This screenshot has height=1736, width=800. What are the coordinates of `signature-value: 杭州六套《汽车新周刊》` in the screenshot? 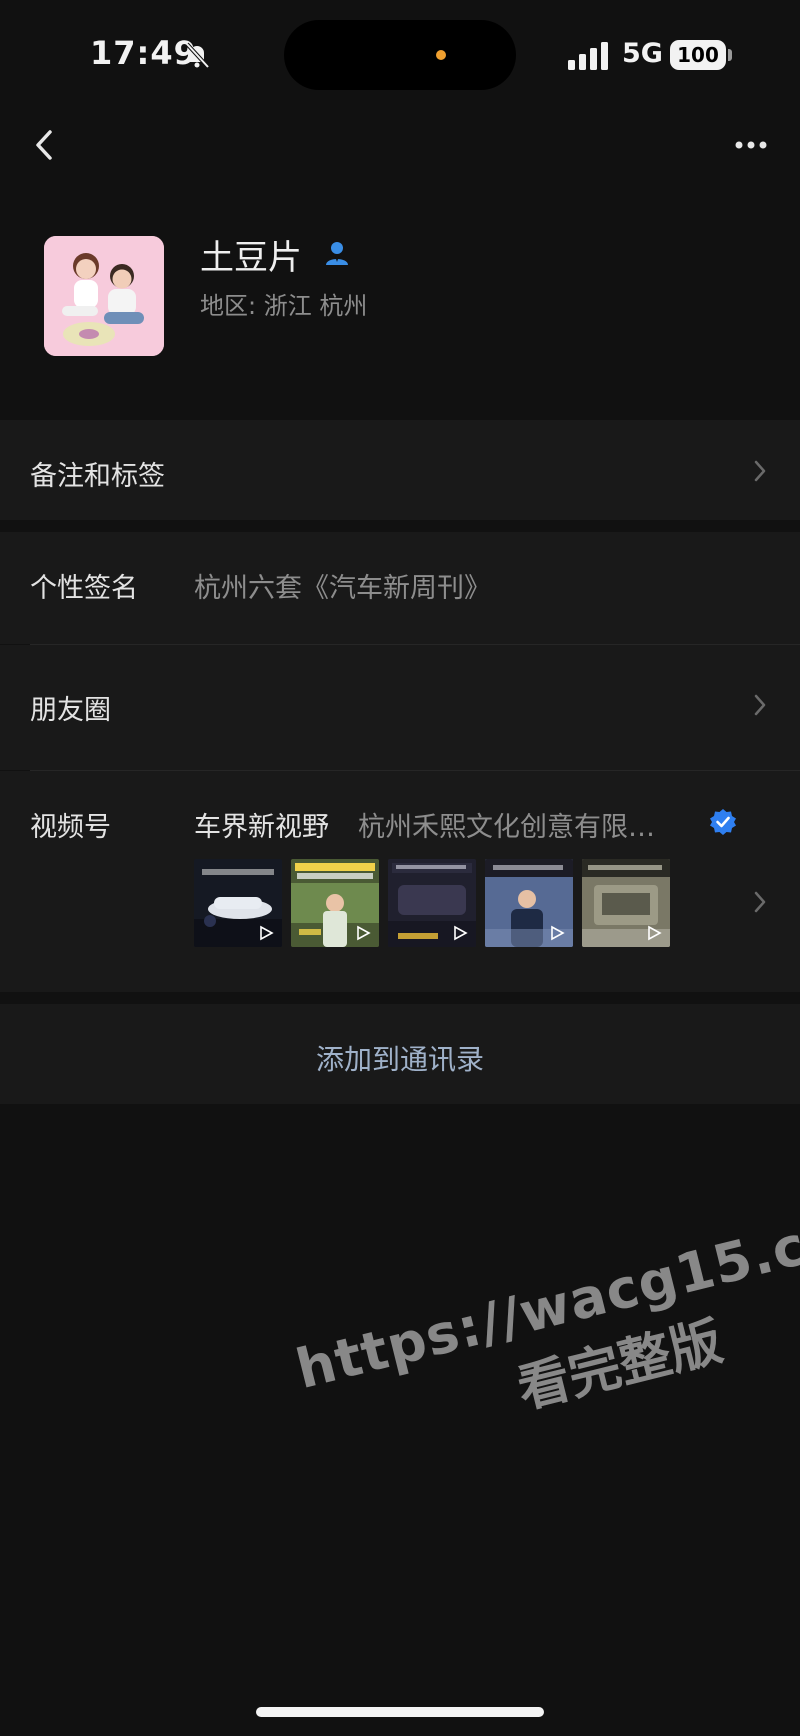 It's located at (342, 588).